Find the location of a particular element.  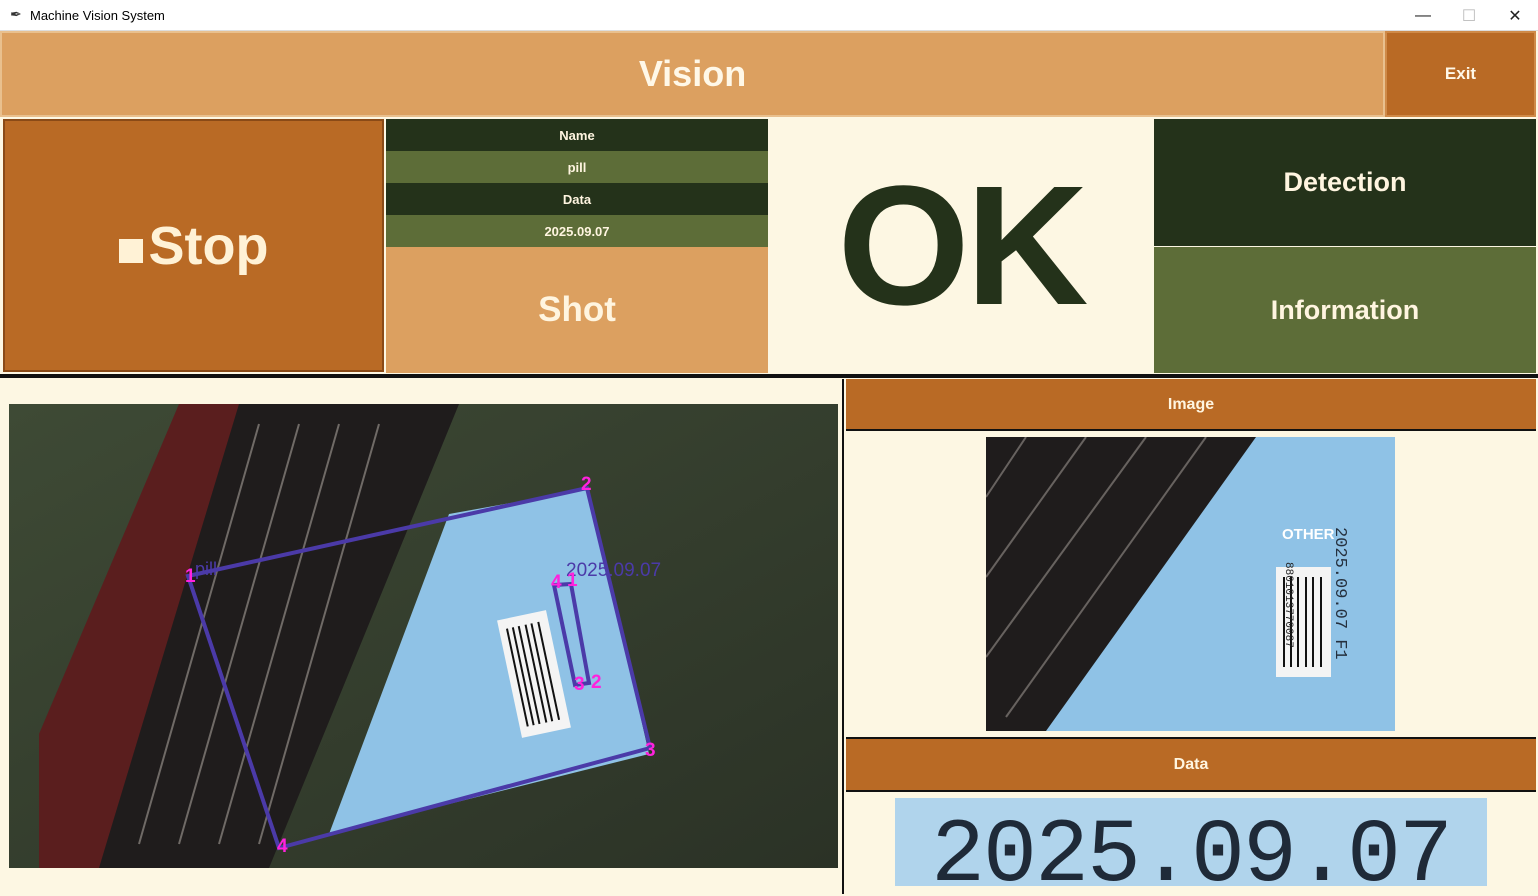

stop-button: Stop is located at coordinates (193, 245).